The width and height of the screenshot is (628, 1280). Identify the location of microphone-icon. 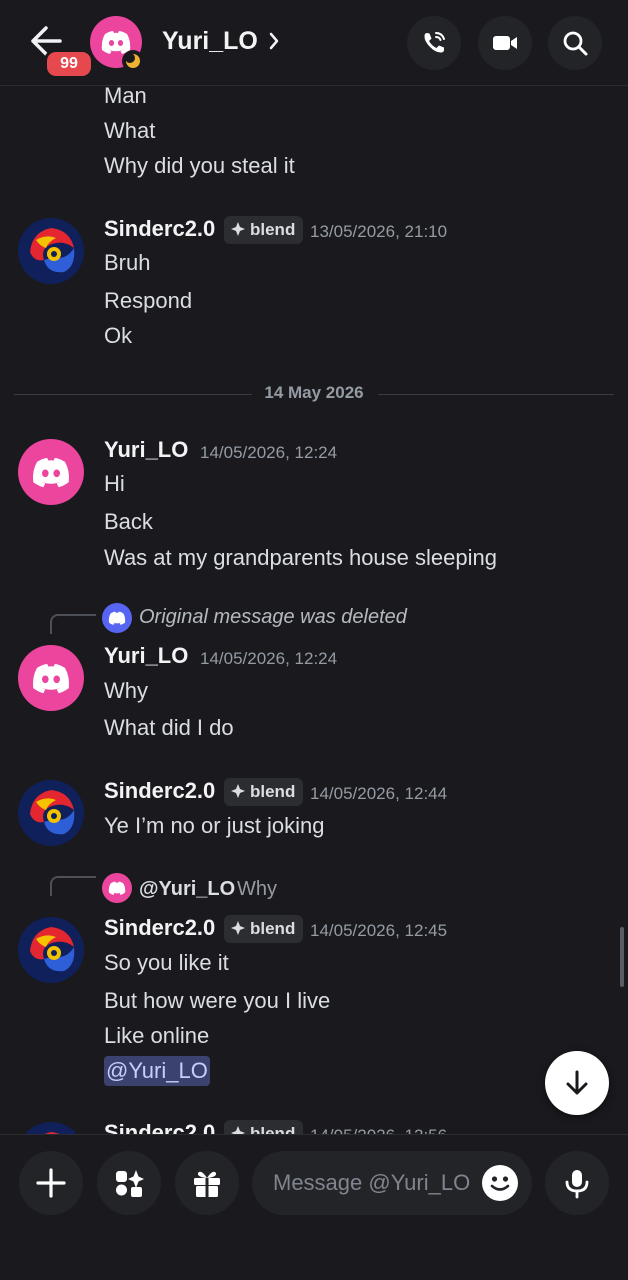
(577, 1184).